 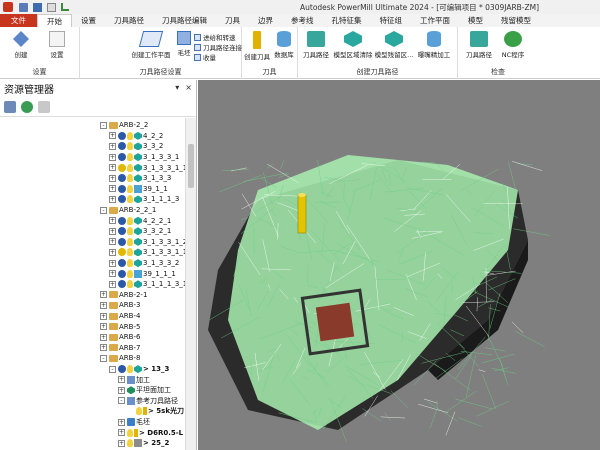 What do you see at coordinates (435, 20) in the screenshot?
I see `tab-10: 工作平面` at bounding box center [435, 20].